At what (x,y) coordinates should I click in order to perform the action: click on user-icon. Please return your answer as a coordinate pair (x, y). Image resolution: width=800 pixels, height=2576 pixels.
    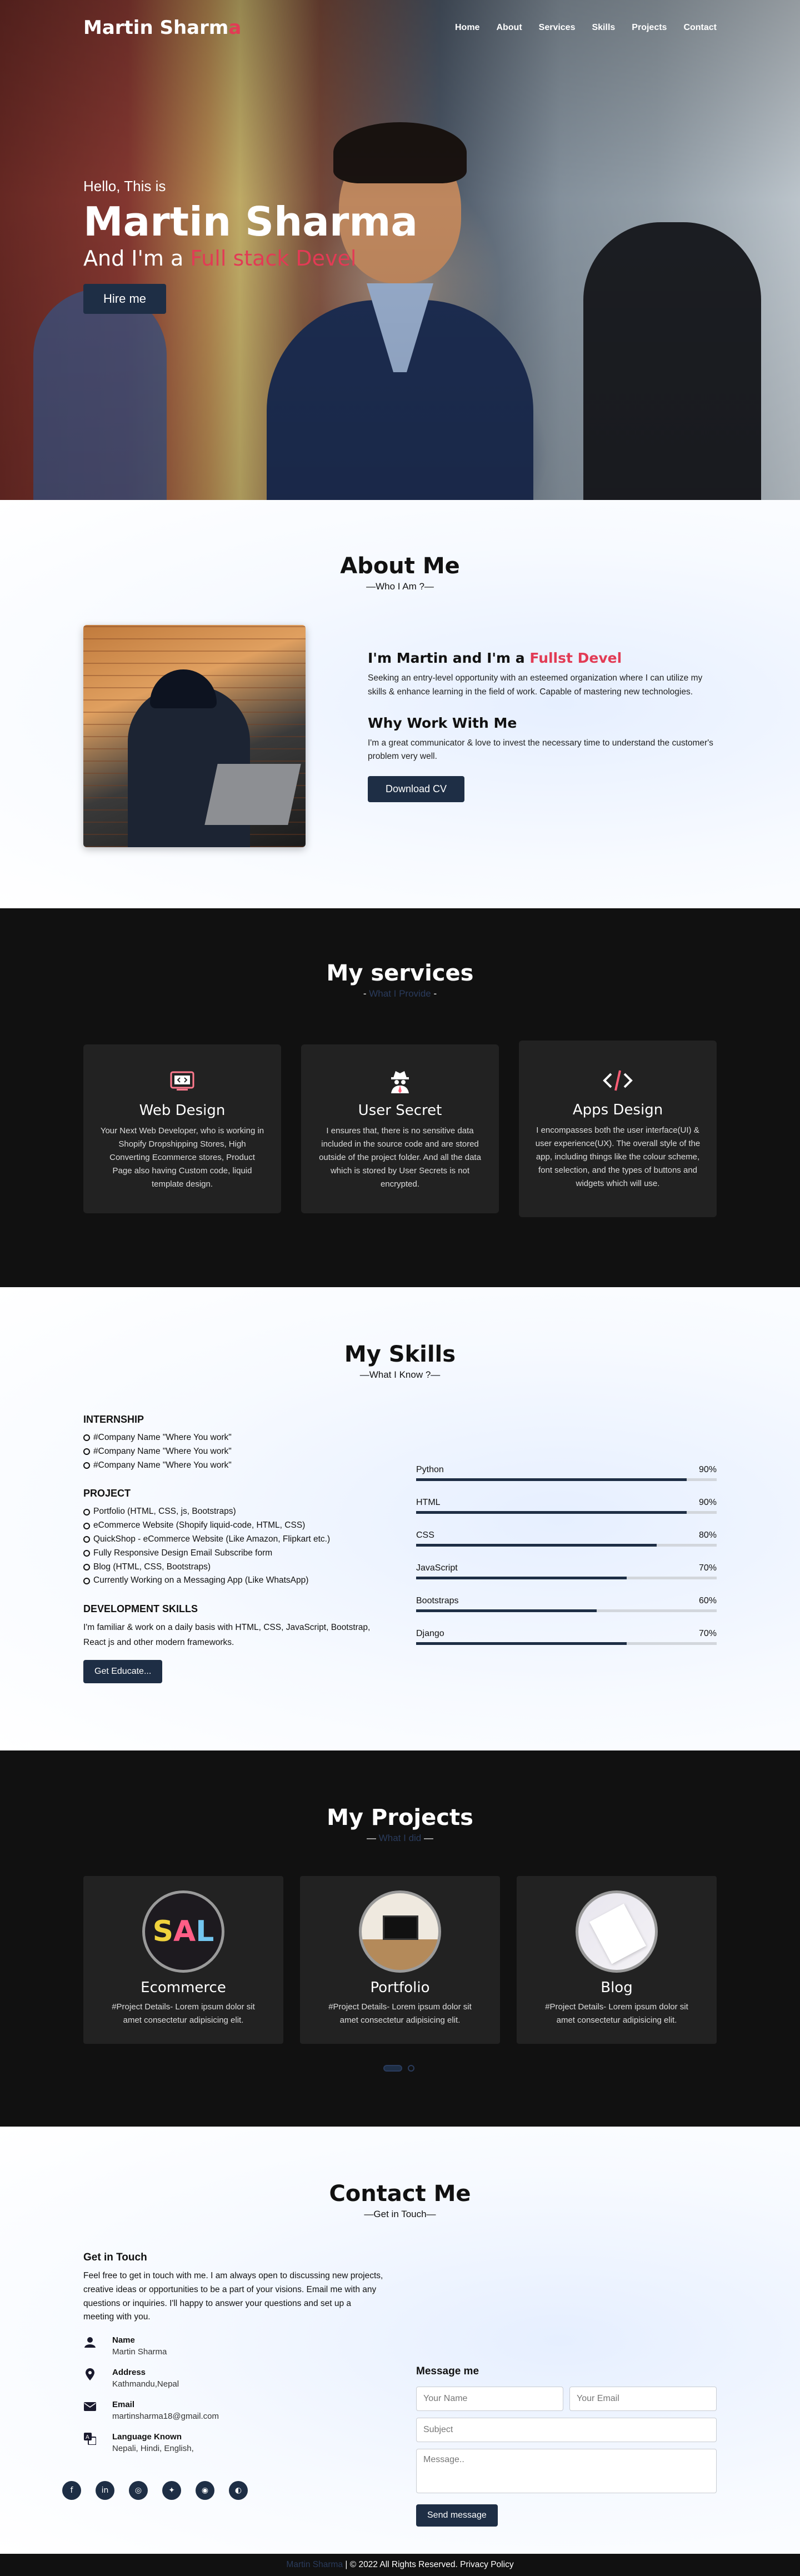
    Looking at the image, I should click on (90, 2342).